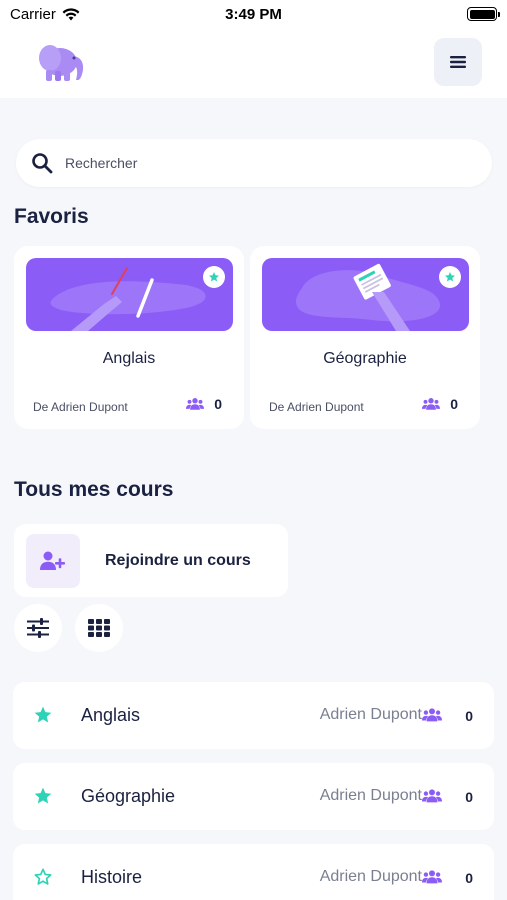  Describe the element at coordinates (365, 337) in the screenshot. I see `favorite-card-geographie: Géographie De Adrien Dupont 0` at that location.